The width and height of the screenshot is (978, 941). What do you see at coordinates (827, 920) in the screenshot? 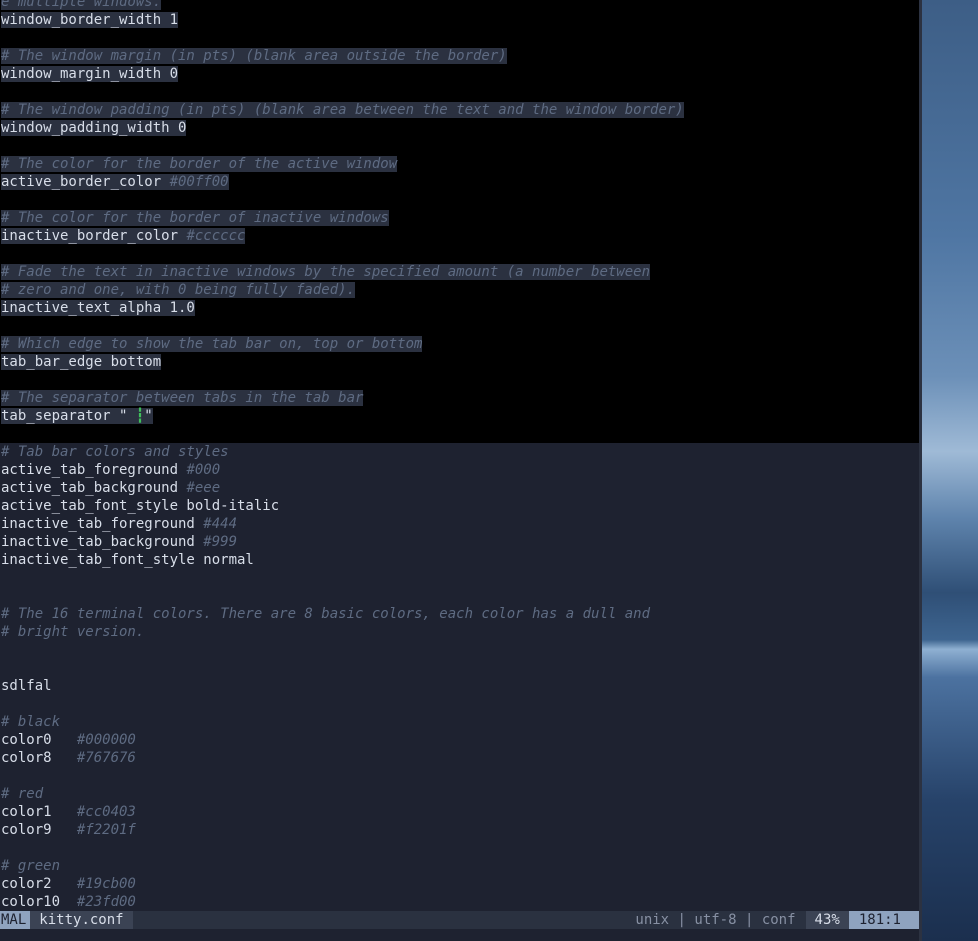
I see `scroll-percent: 43%` at bounding box center [827, 920].